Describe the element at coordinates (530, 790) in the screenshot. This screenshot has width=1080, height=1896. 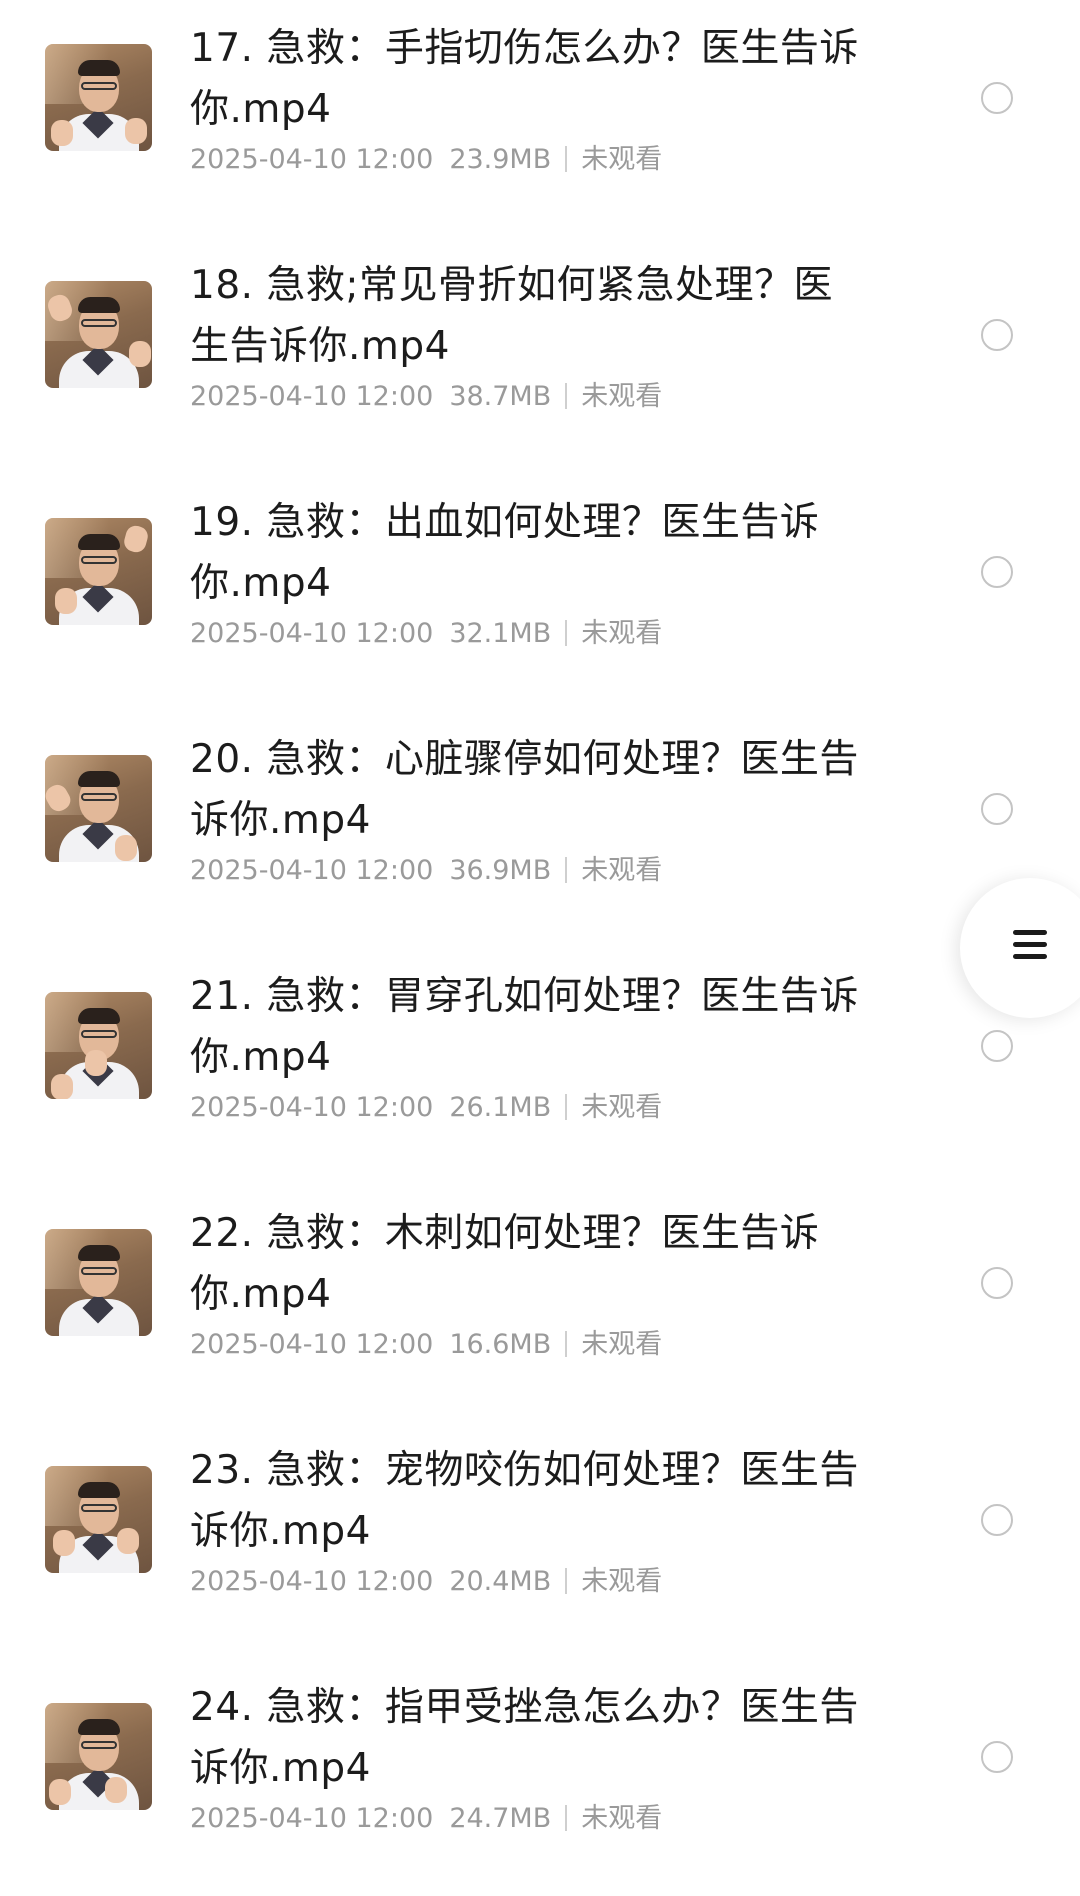
I see `video-title: 20. 急救：心脏骤停如何处理？医生告诉你.mp4` at that location.